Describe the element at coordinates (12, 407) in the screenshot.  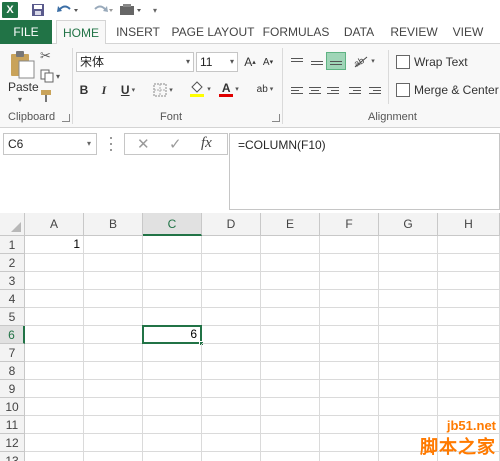
I see `row-header-10: 10` at that location.